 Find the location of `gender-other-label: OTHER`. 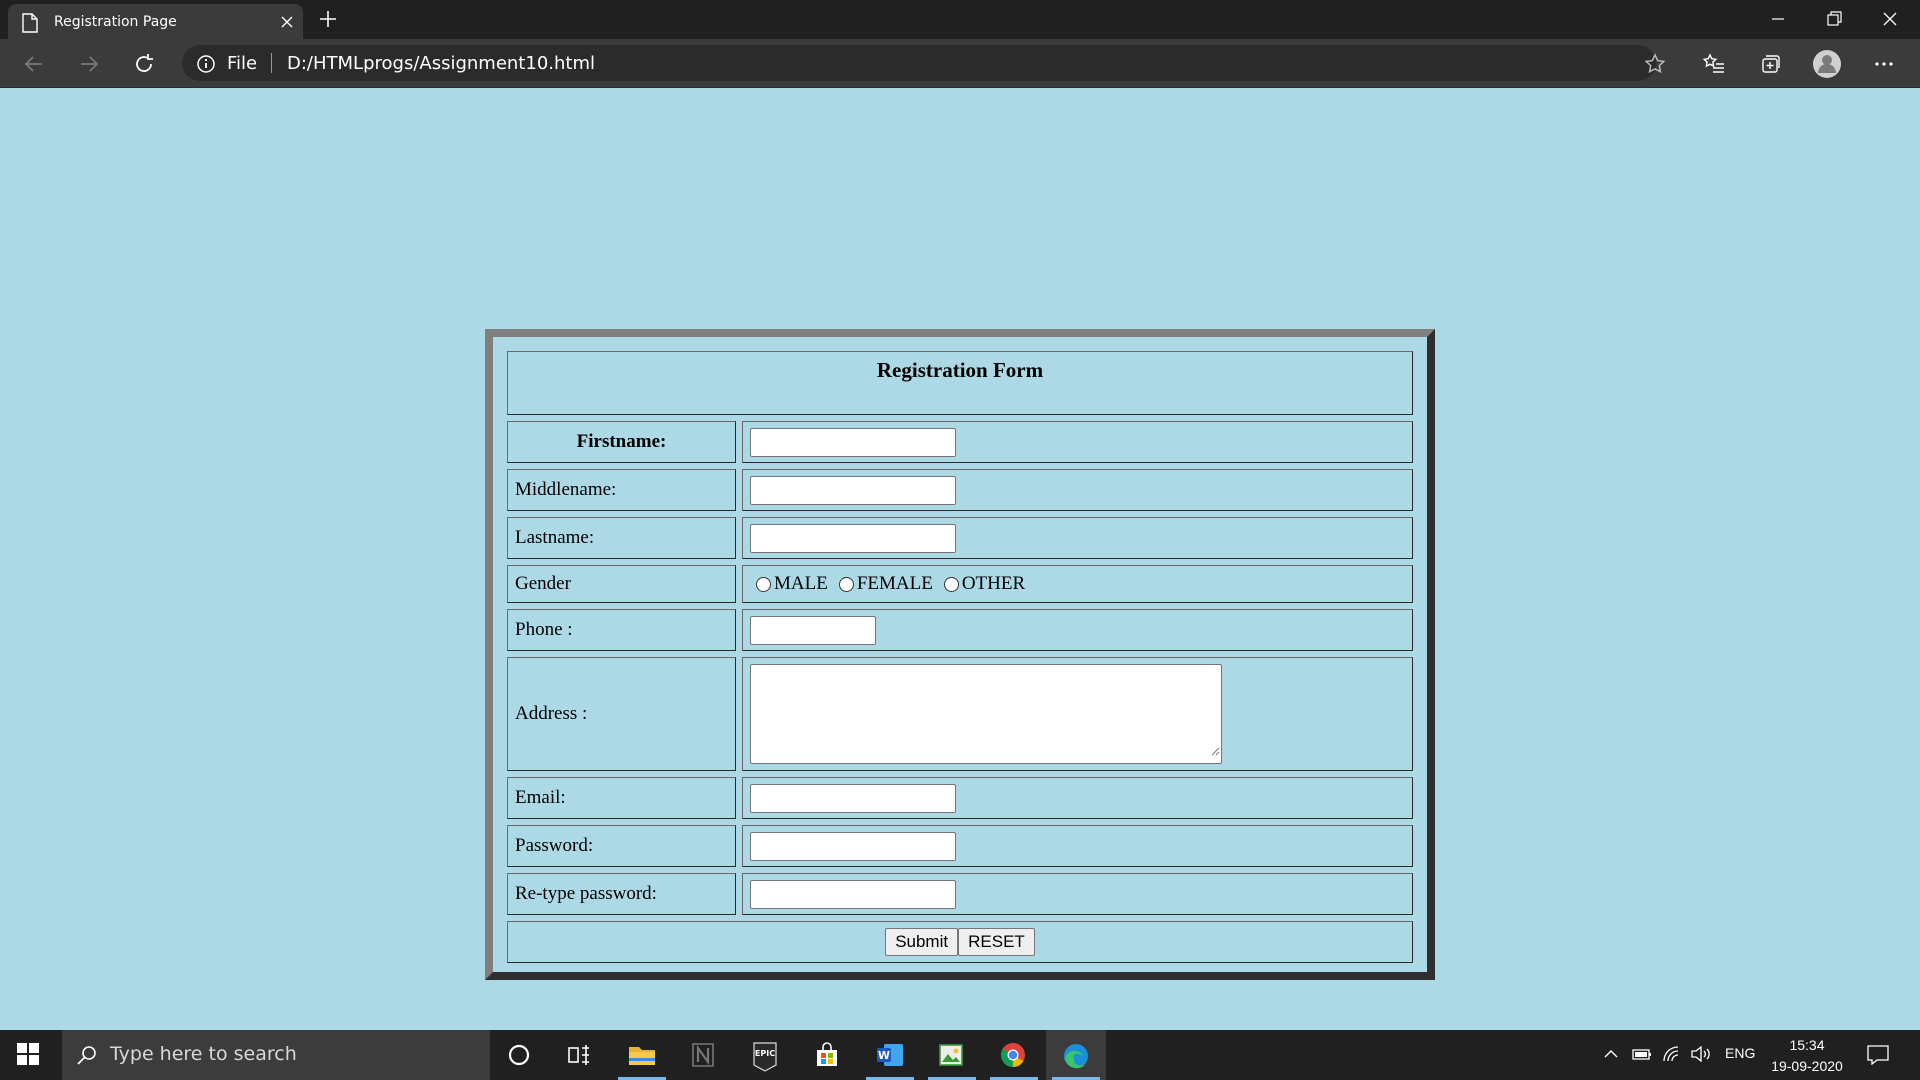

gender-other-label: OTHER is located at coordinates (993, 584).